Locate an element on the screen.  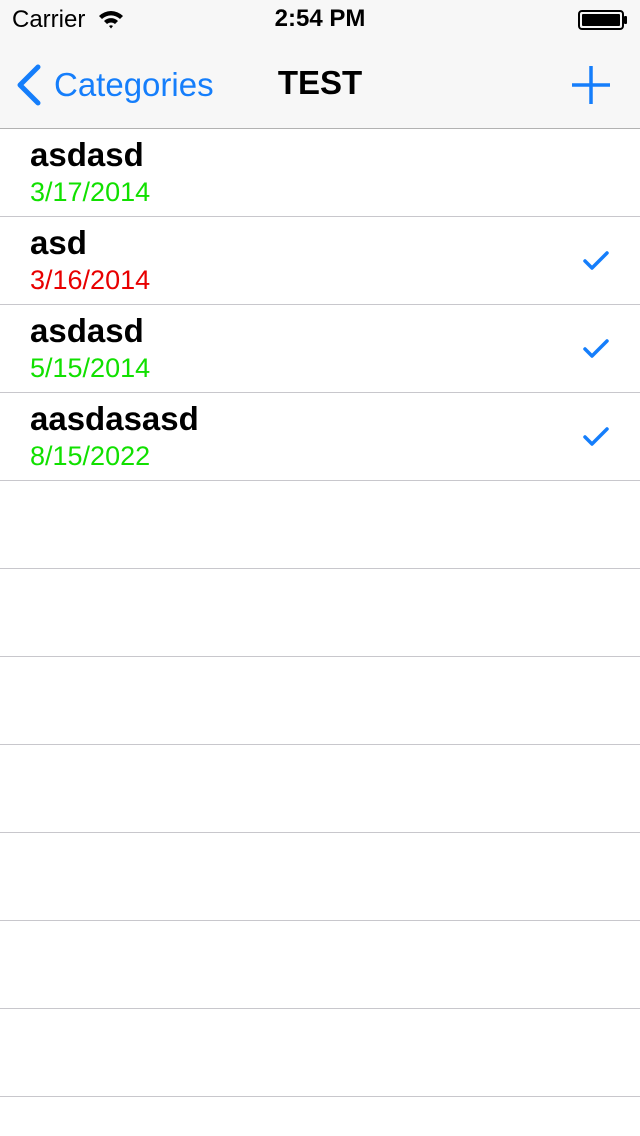
page-title: TEST is located at coordinates (320, 82).